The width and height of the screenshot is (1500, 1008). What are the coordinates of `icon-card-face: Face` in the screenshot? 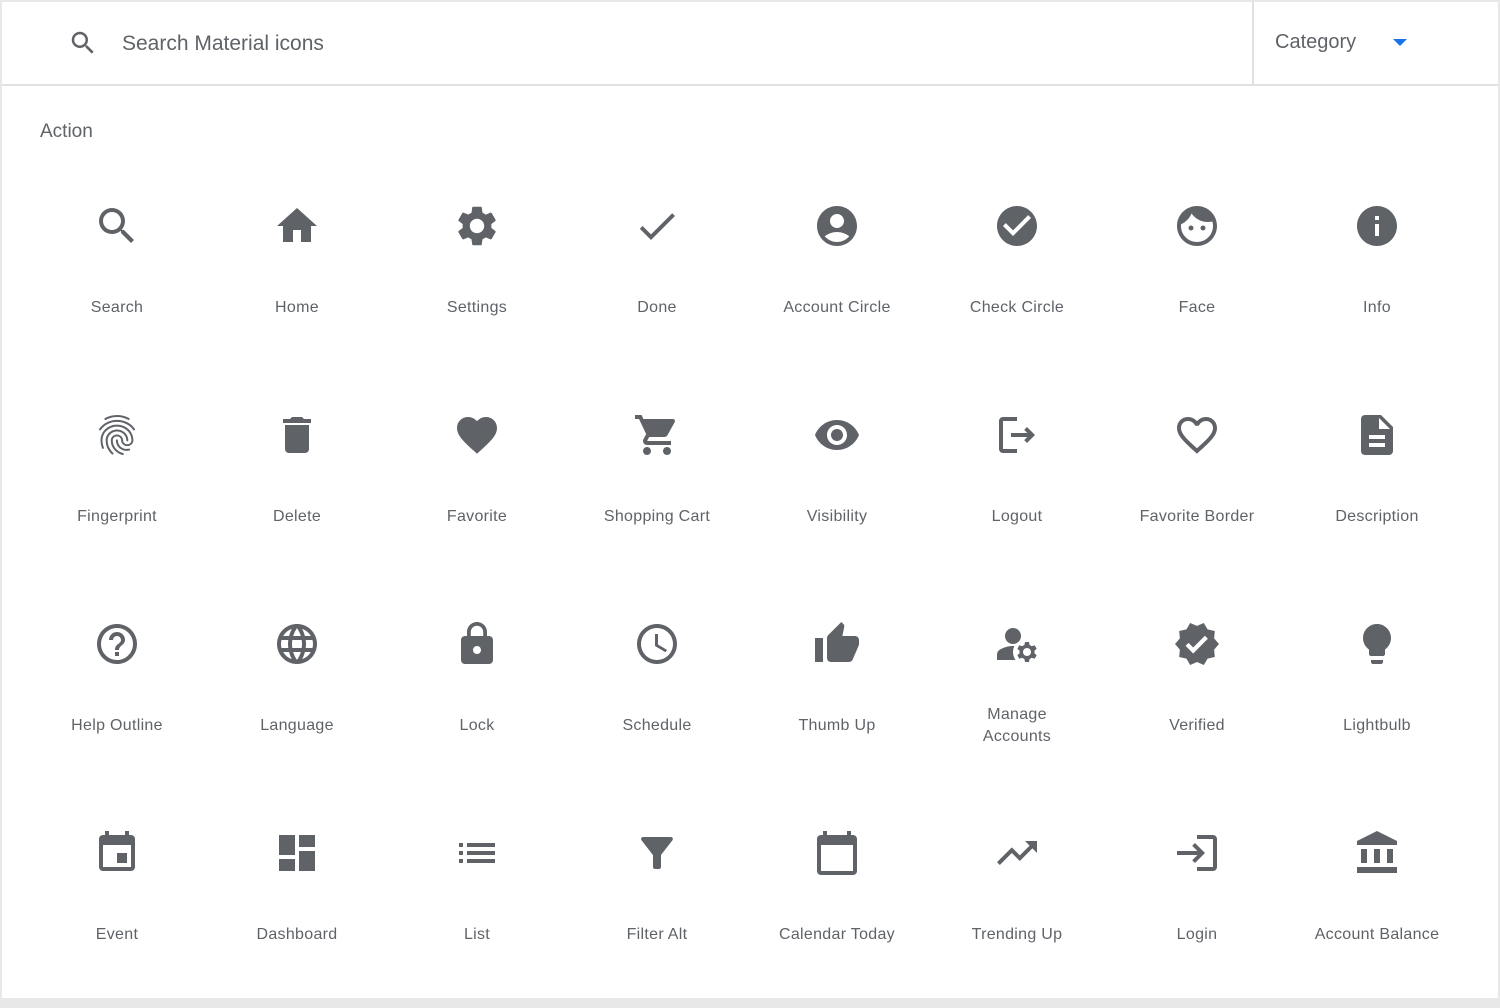 It's located at (1197, 276).